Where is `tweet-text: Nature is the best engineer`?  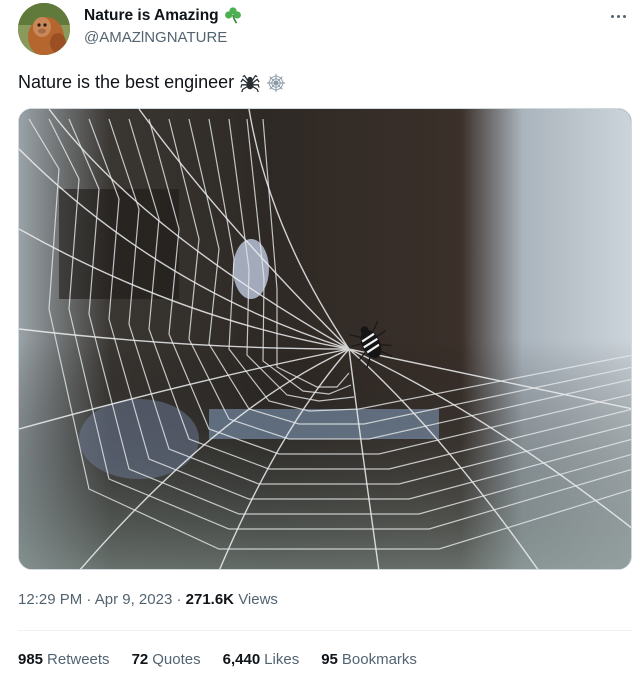
tweet-text: Nature is the best engineer is located at coordinates (126, 82).